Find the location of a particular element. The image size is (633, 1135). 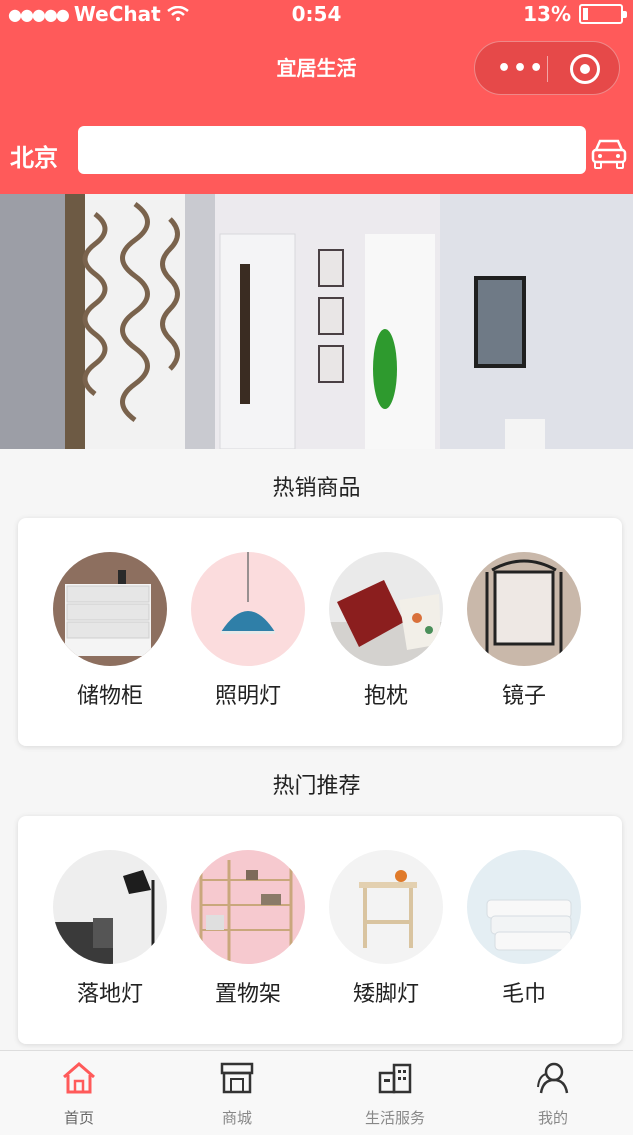

cabinet-image is located at coordinates (110, 609).